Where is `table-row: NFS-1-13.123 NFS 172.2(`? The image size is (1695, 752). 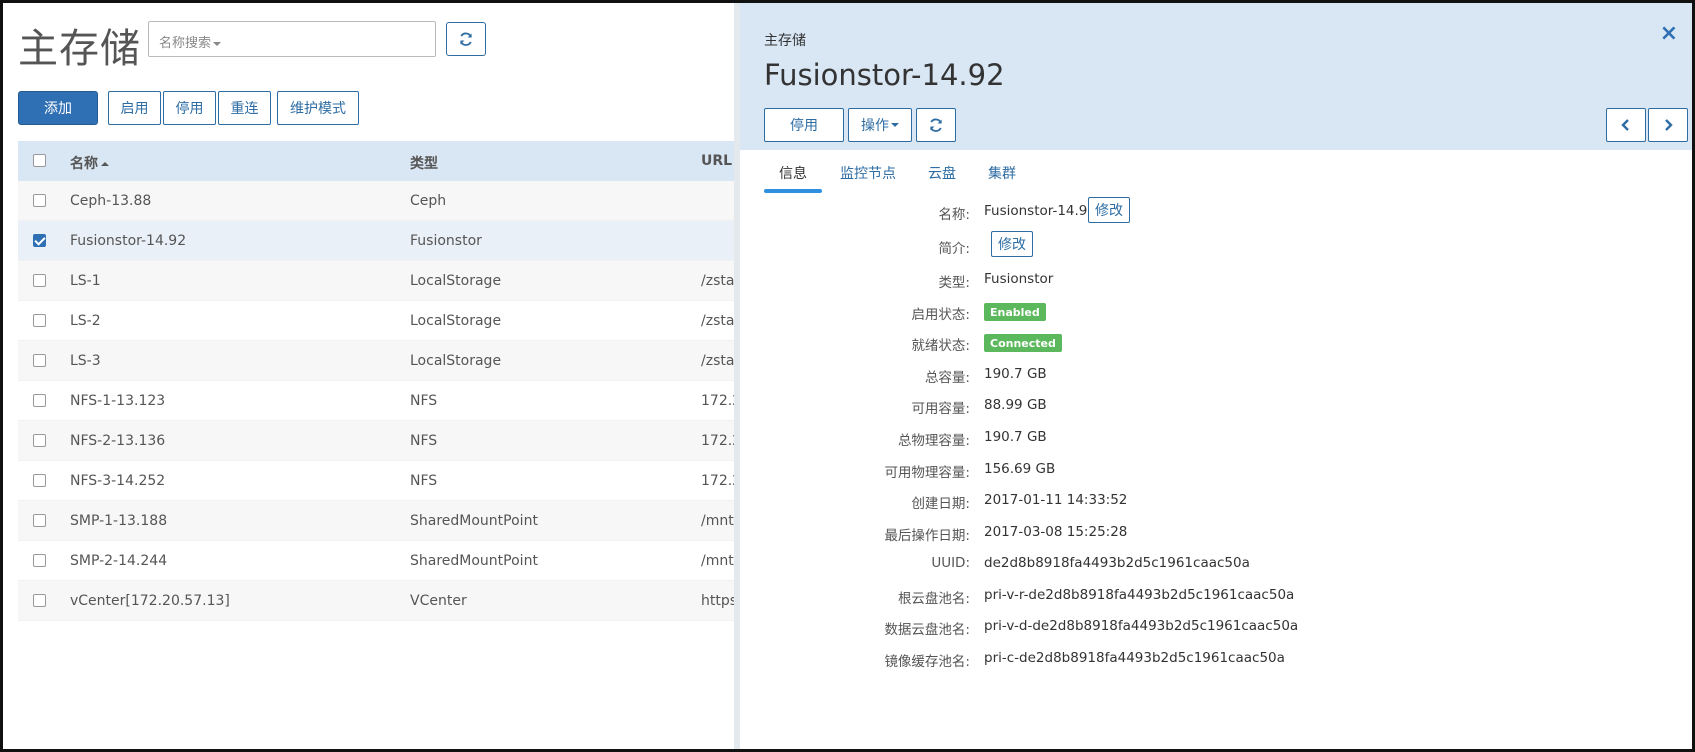 table-row: NFS-1-13.123 NFS 172.2( is located at coordinates (378, 401).